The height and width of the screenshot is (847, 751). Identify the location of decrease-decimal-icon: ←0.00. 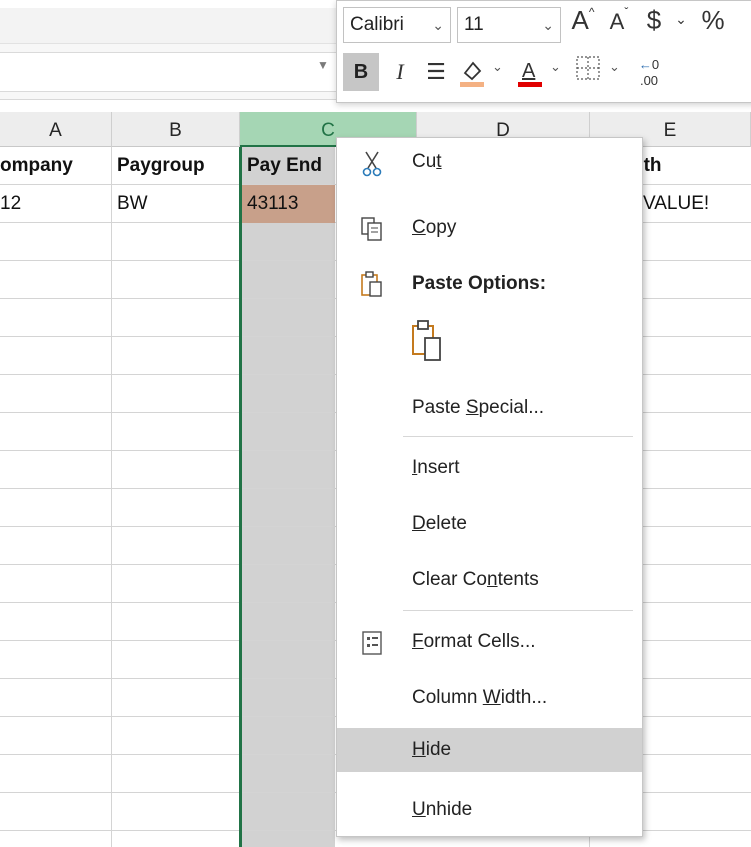
(649, 72).